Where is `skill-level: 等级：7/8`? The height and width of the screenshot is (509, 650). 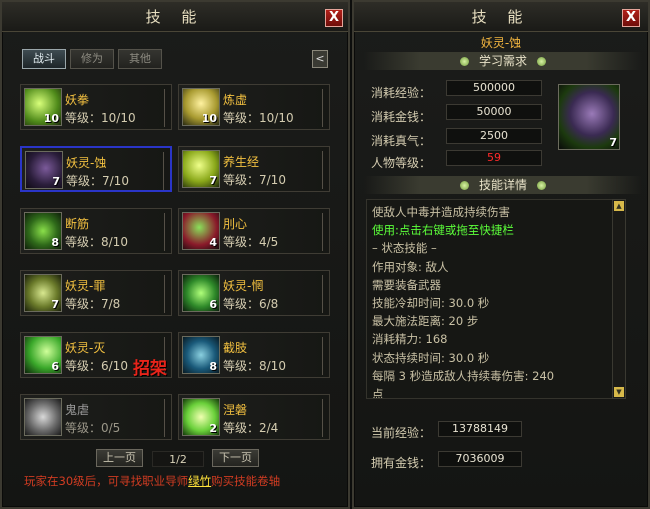 skill-level: 等级：7/8 is located at coordinates (93, 304).